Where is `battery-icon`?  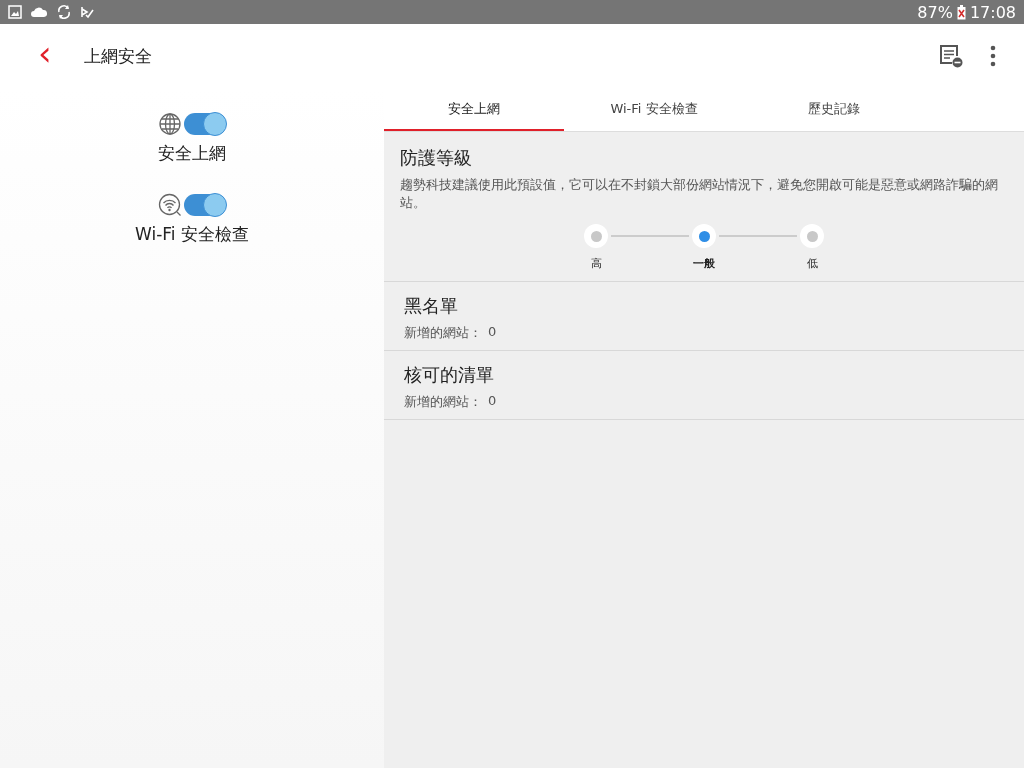
battery-icon is located at coordinates (961, 12).